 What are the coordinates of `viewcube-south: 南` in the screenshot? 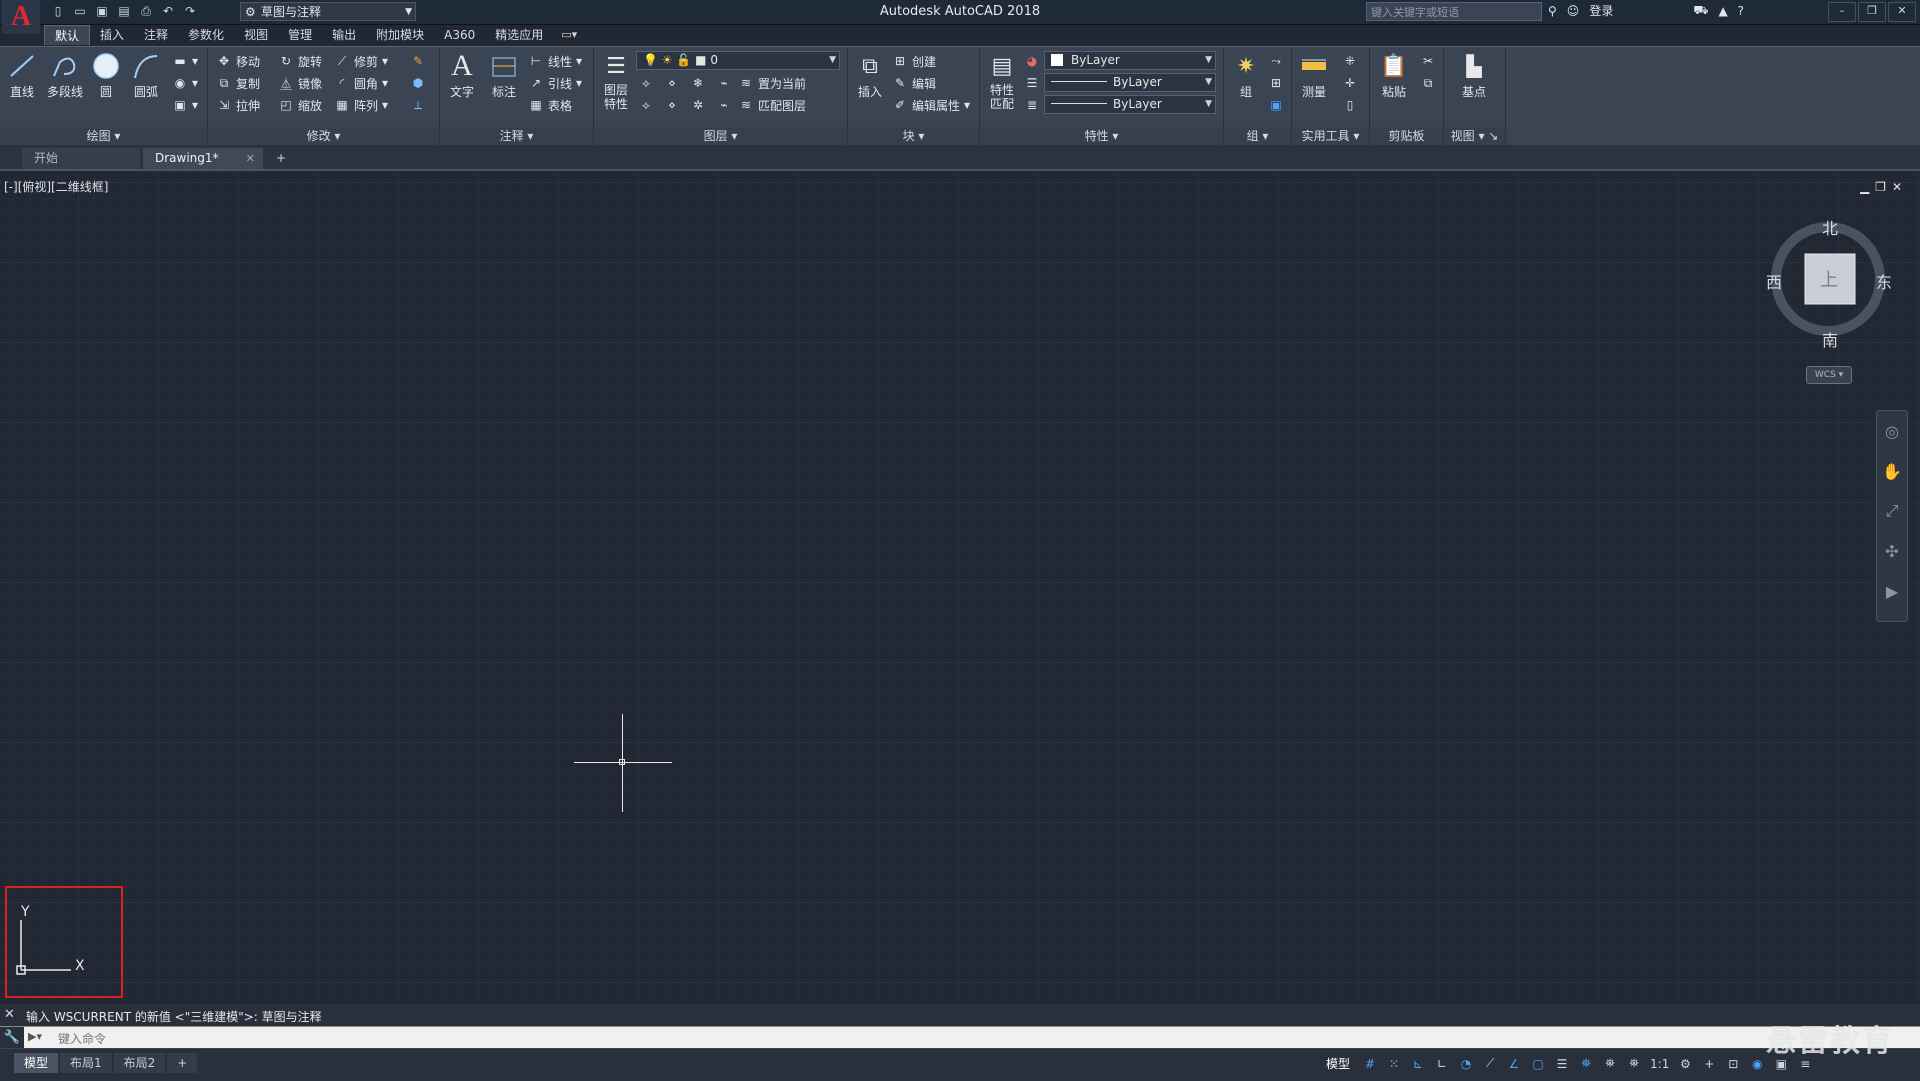 It's located at (1830, 339).